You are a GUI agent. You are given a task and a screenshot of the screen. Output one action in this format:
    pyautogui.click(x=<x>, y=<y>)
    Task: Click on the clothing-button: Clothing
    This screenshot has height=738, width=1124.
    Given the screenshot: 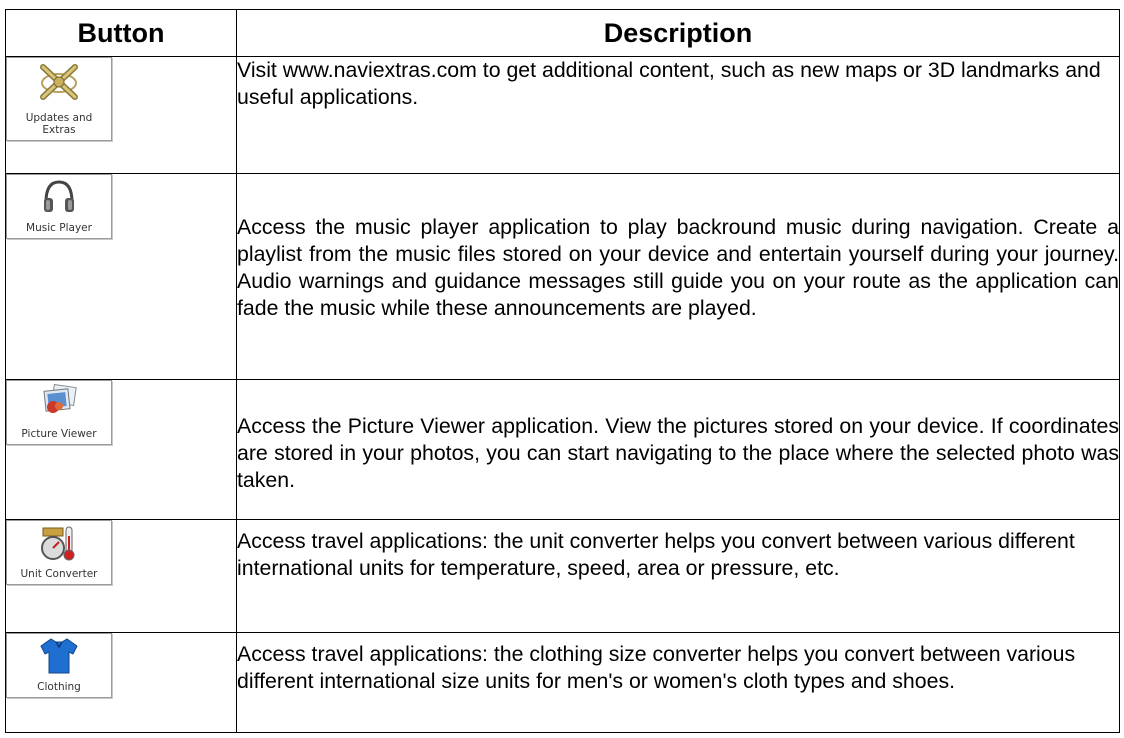 What is the action you would take?
    pyautogui.click(x=59, y=665)
    